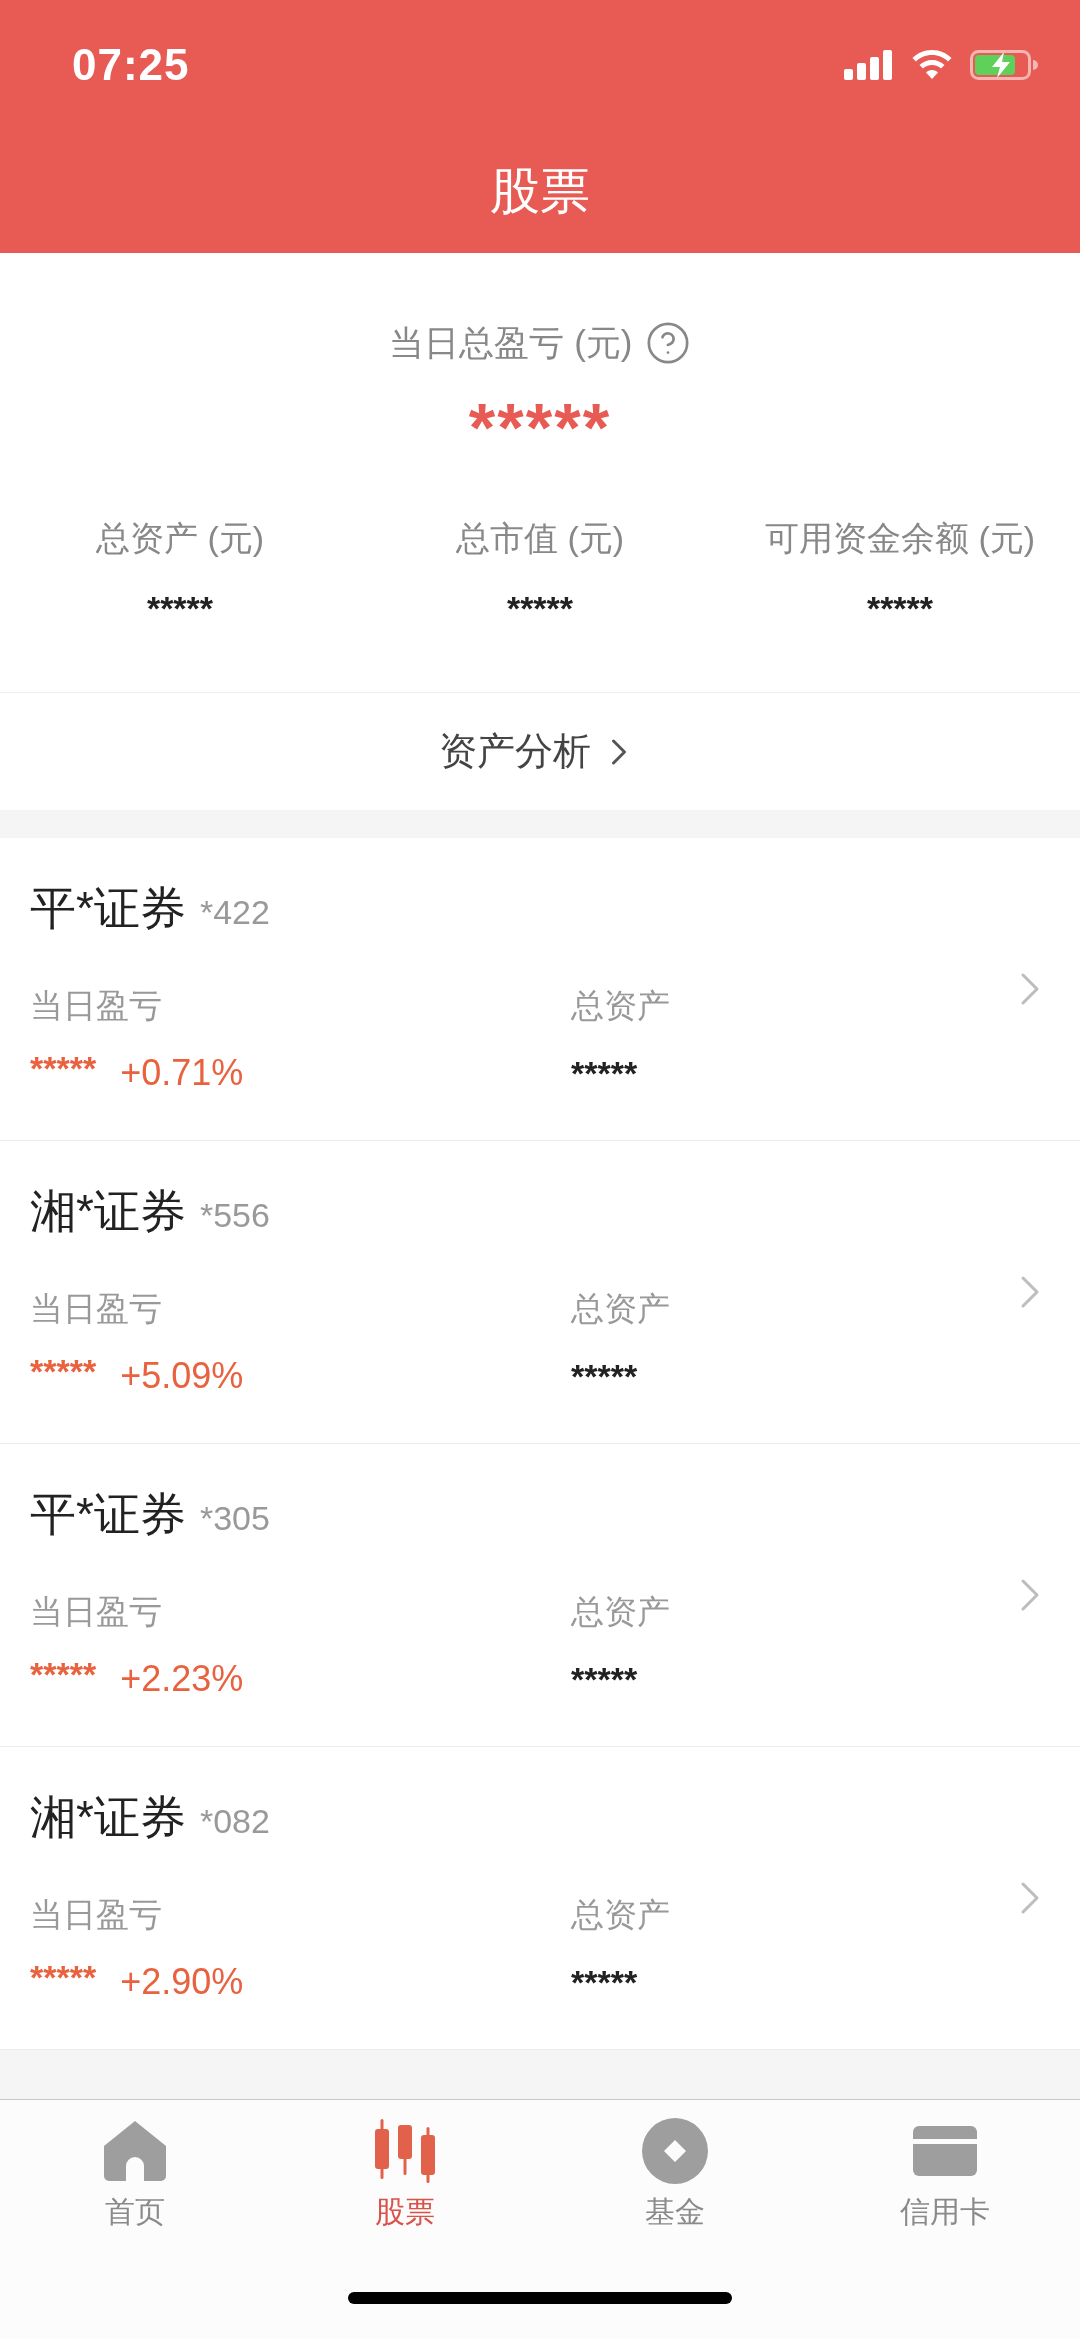 The image size is (1080, 2339). I want to click on total-profit-label: 当日总盈亏 (元), so click(511, 342).